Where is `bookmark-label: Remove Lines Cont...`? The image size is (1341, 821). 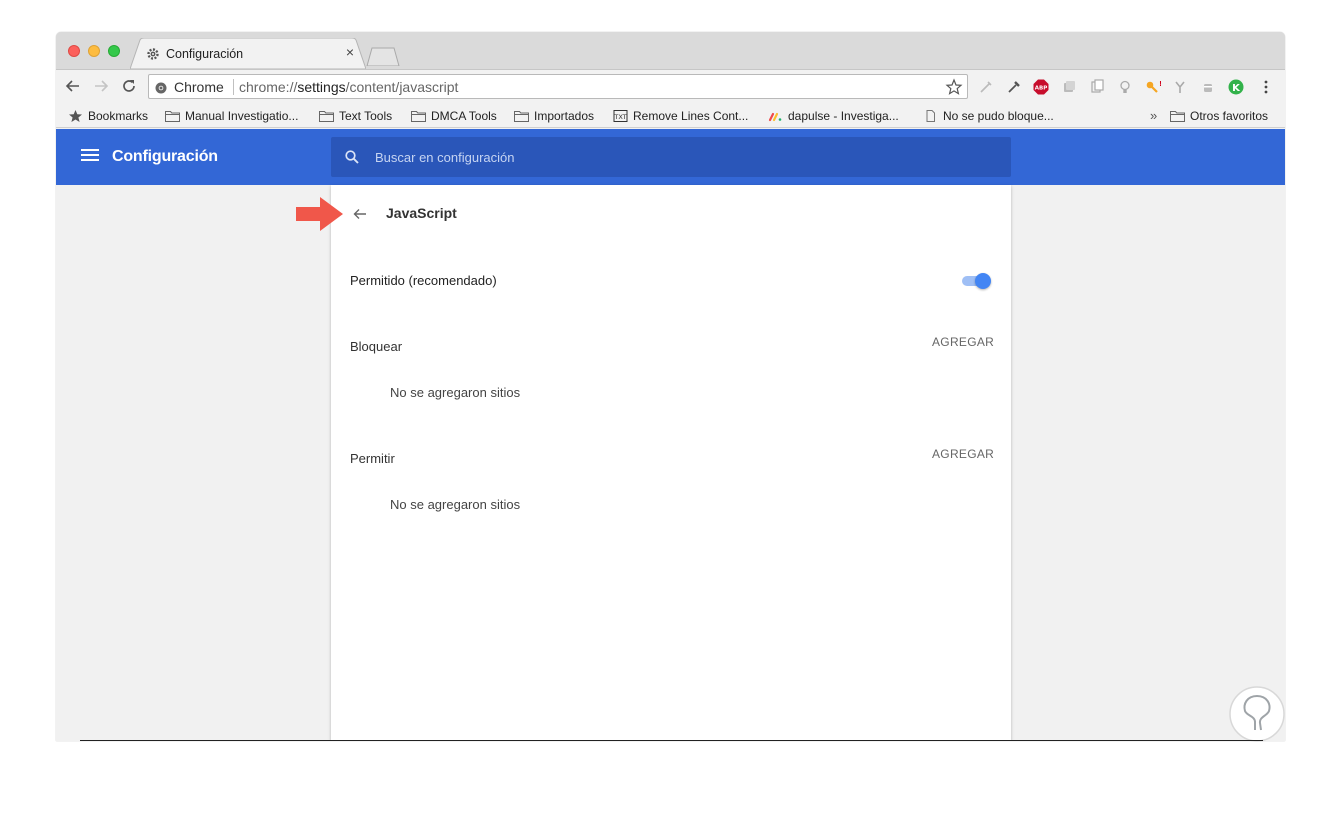 bookmark-label: Remove Lines Cont... is located at coordinates (691, 116).